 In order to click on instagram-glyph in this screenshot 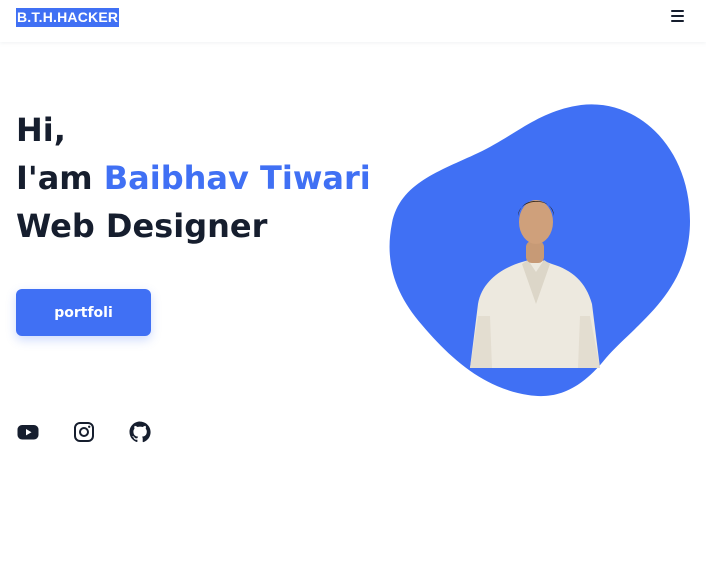, I will do `click(84, 432)`.